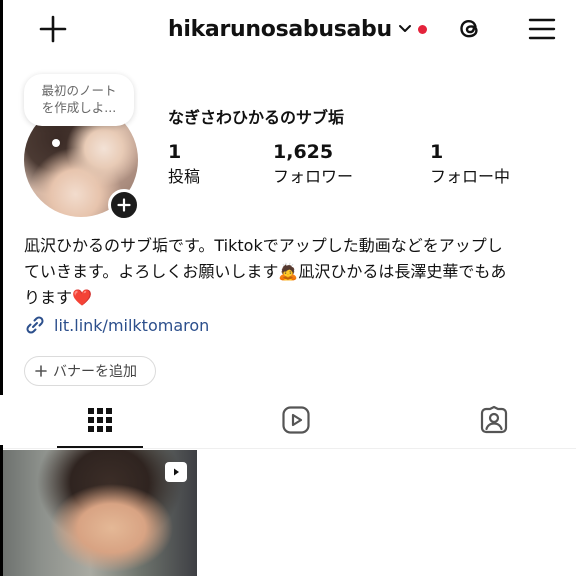  Describe the element at coordinates (100, 447) in the screenshot. I see `active-tab-indicator` at that location.